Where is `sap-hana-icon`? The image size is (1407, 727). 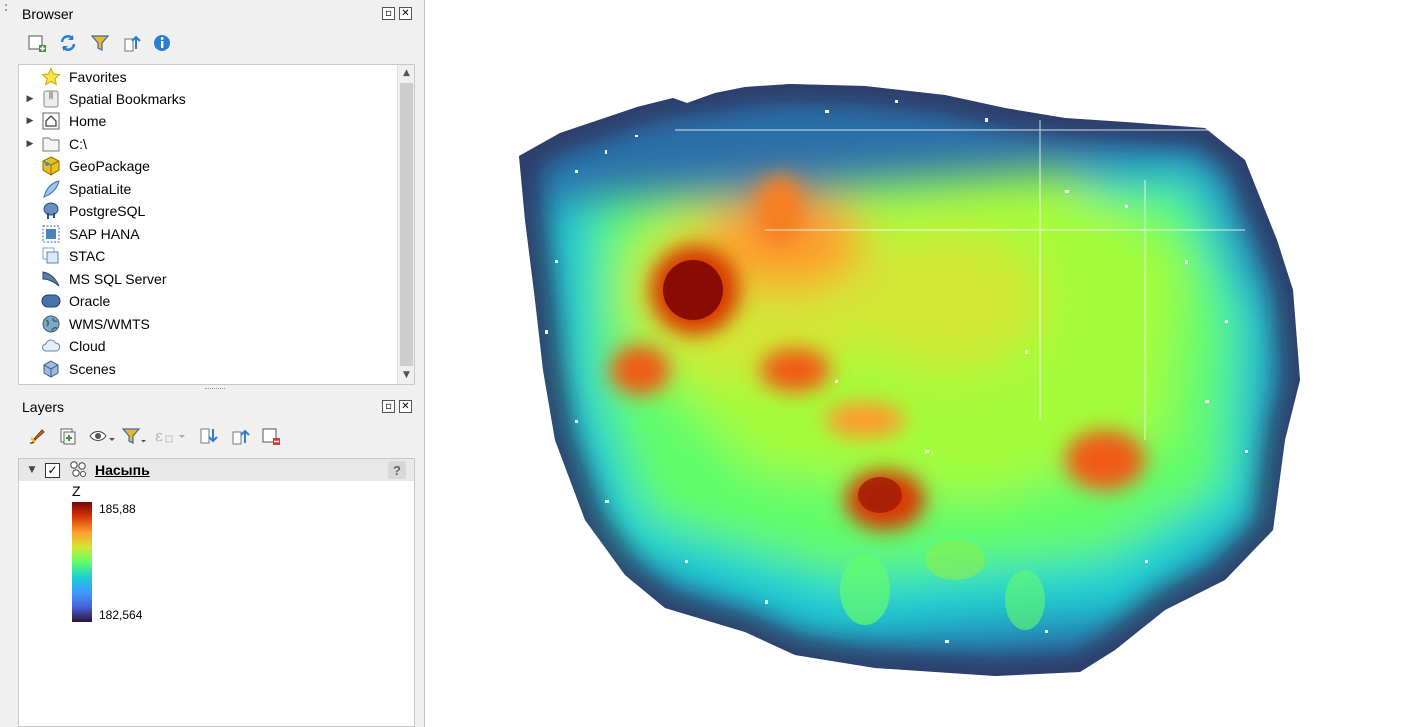 sap-hana-icon is located at coordinates (51, 234).